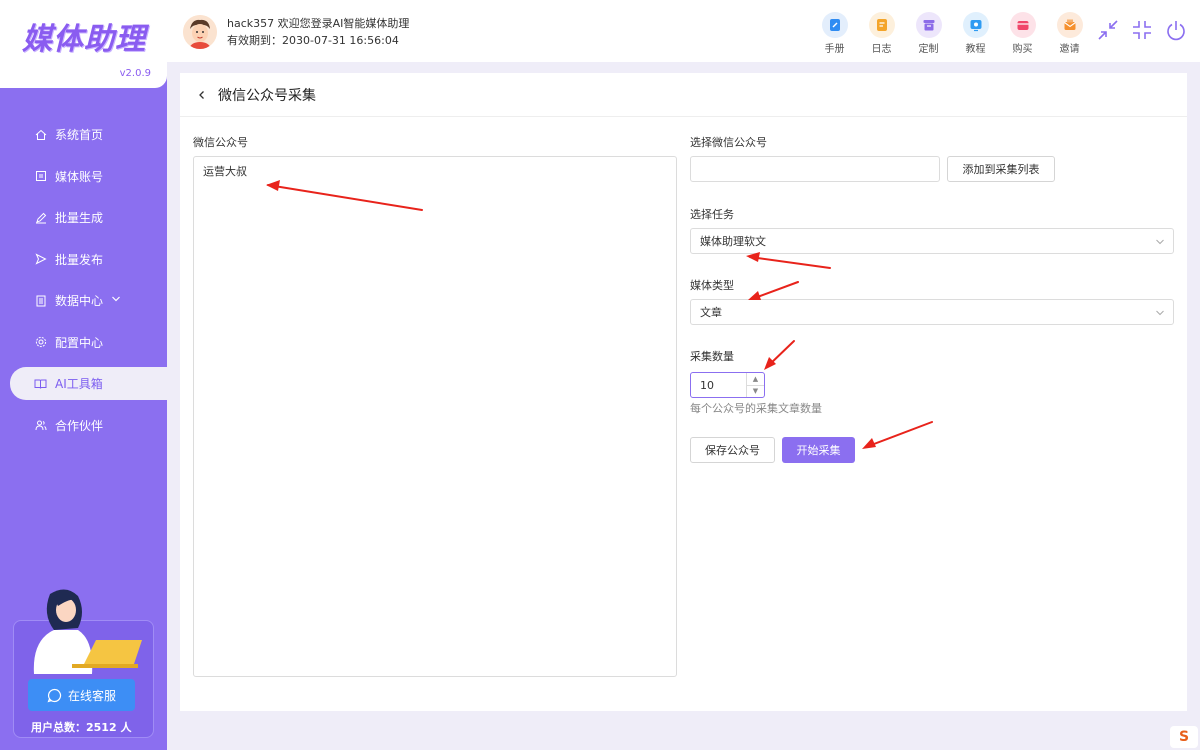  I want to click on sidebar-item-label: 合作伙伴, so click(79, 425).